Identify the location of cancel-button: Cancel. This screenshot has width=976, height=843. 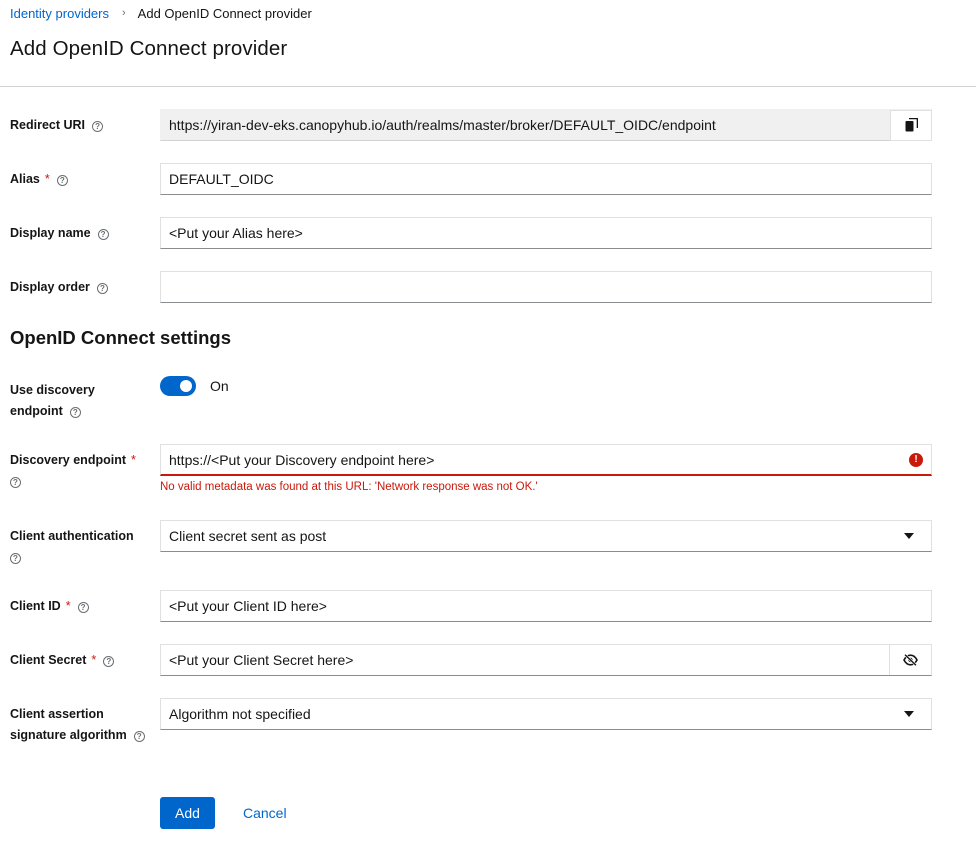
(265, 813).